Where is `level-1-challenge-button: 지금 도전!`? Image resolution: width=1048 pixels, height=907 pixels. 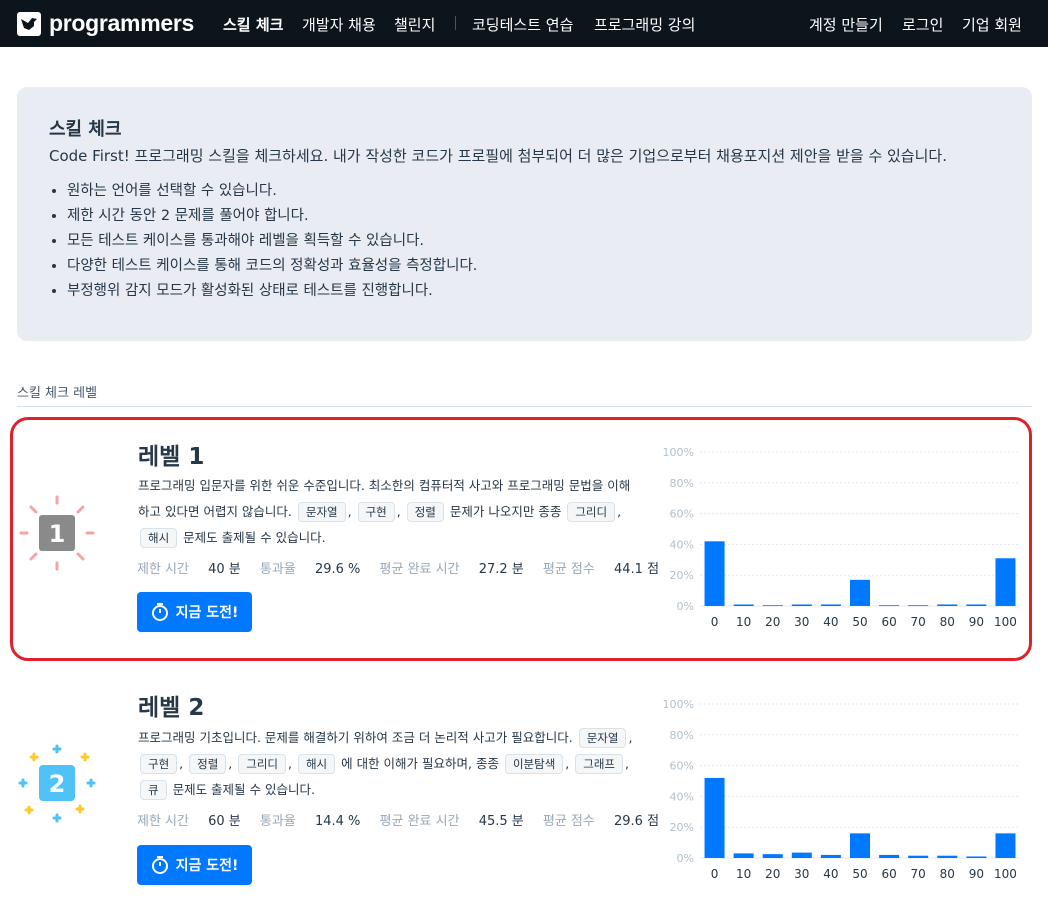 level-1-challenge-button: 지금 도전! is located at coordinates (194, 612).